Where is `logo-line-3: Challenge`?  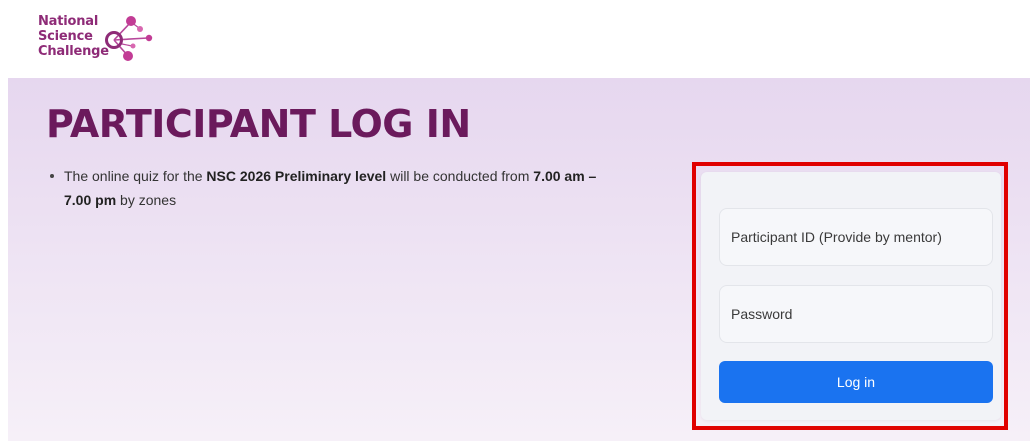 logo-line-3: Challenge is located at coordinates (73, 51).